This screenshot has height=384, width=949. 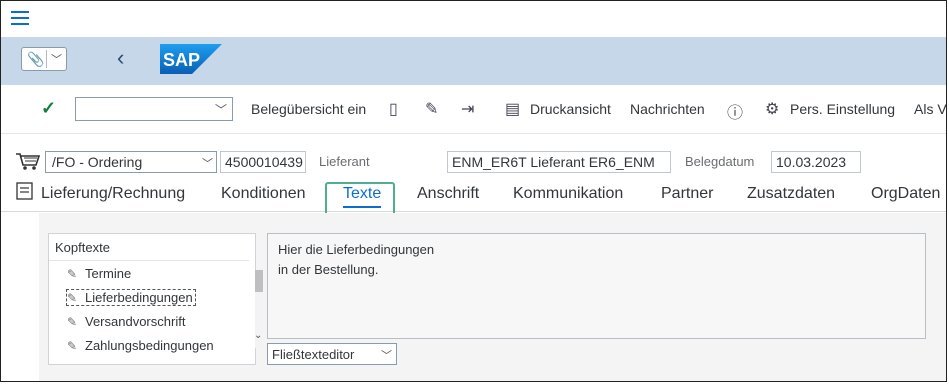 What do you see at coordinates (263, 162) in the screenshot?
I see `po-number-field: 4500010439` at bounding box center [263, 162].